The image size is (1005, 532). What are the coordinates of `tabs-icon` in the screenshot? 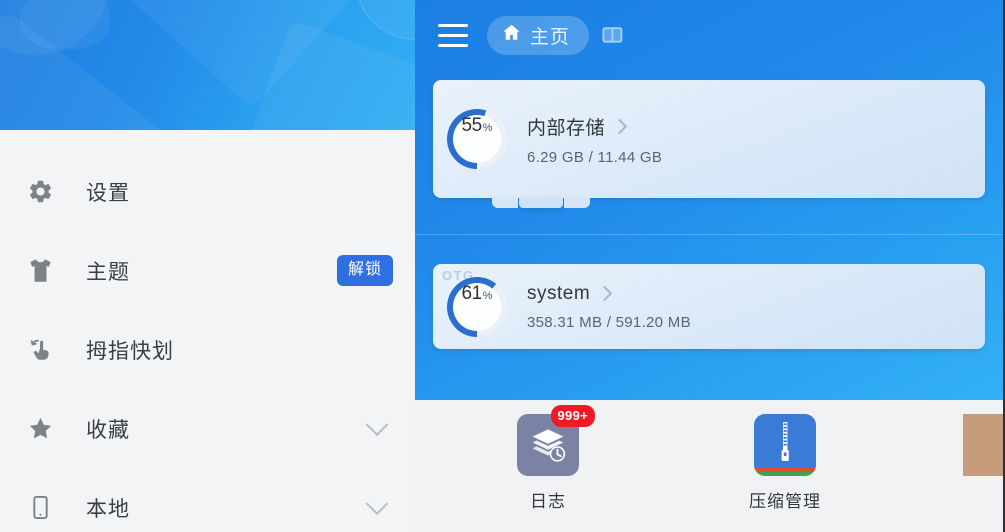 It's located at (613, 35).